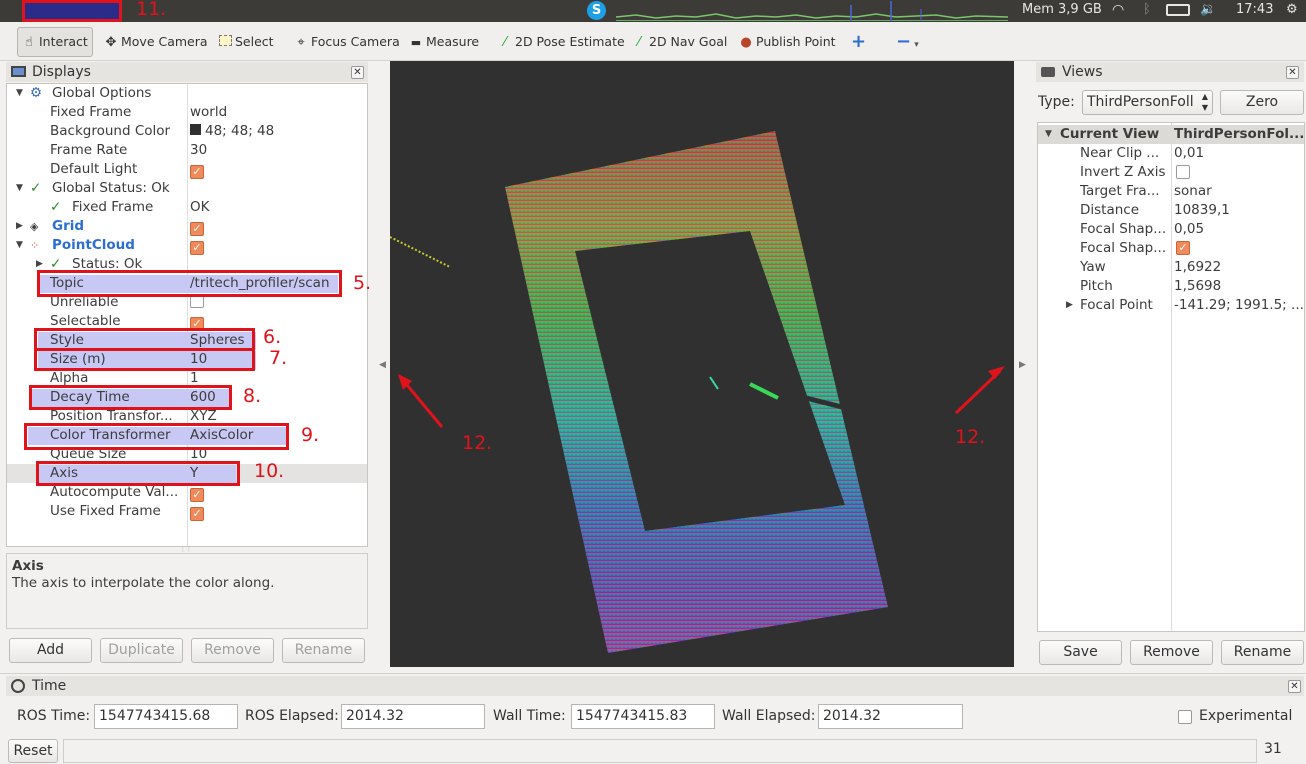 The height and width of the screenshot is (764, 1306). Describe the element at coordinates (1262, 652) in the screenshot. I see `rename-view-button: Rename` at that location.